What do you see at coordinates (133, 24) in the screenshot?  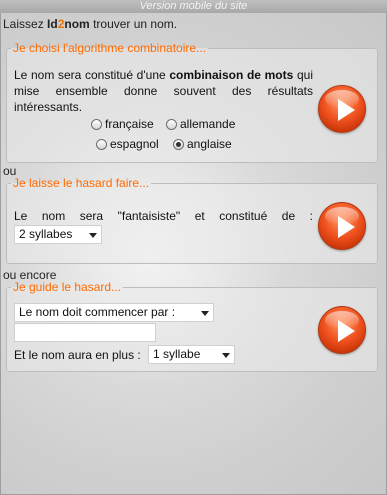 I see `intro-after: trouver un nom.` at bounding box center [133, 24].